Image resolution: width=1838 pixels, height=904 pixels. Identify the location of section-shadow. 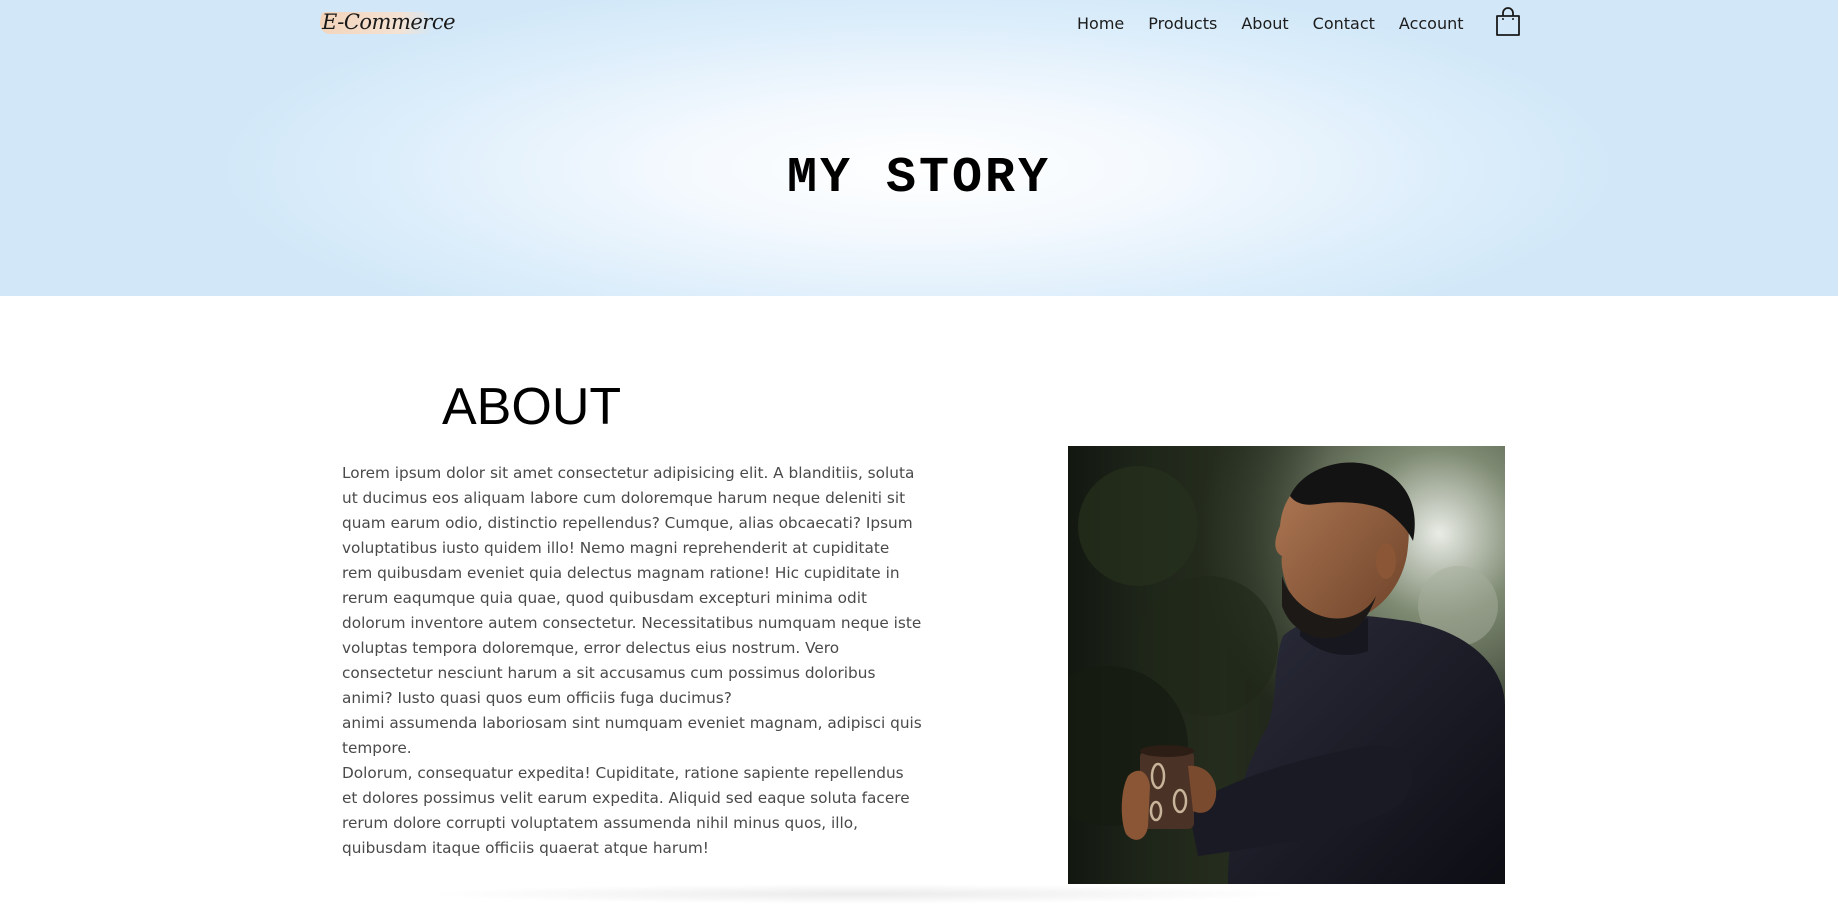
(860, 894).